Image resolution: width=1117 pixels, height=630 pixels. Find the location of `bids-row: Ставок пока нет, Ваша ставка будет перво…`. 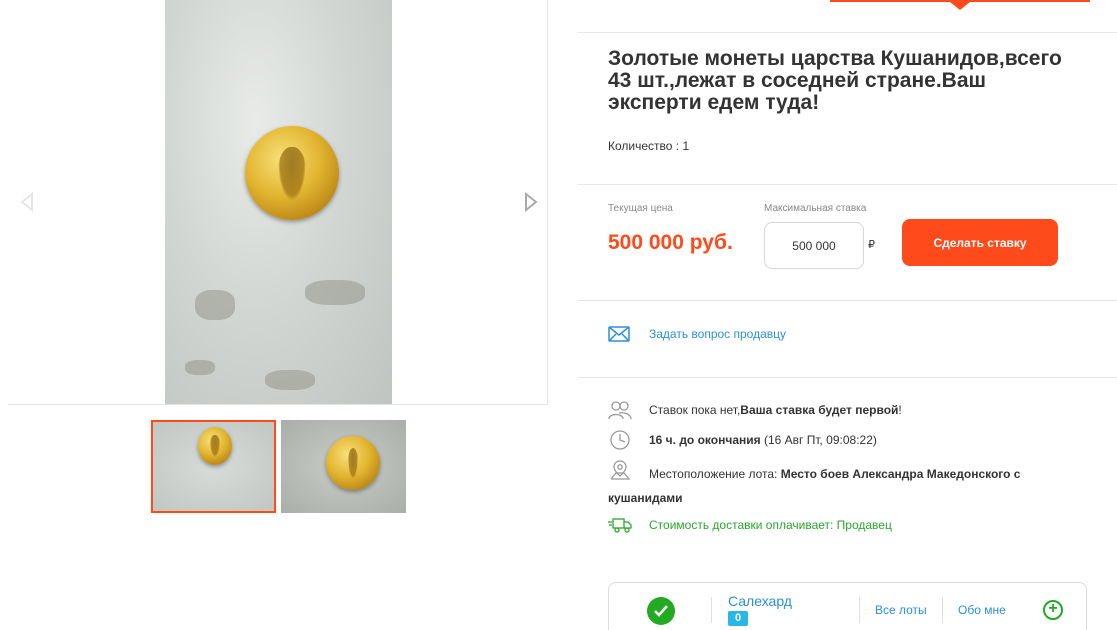

bids-row: Ставок пока нет, Ваша ставка будет перво… is located at coordinates (755, 410).